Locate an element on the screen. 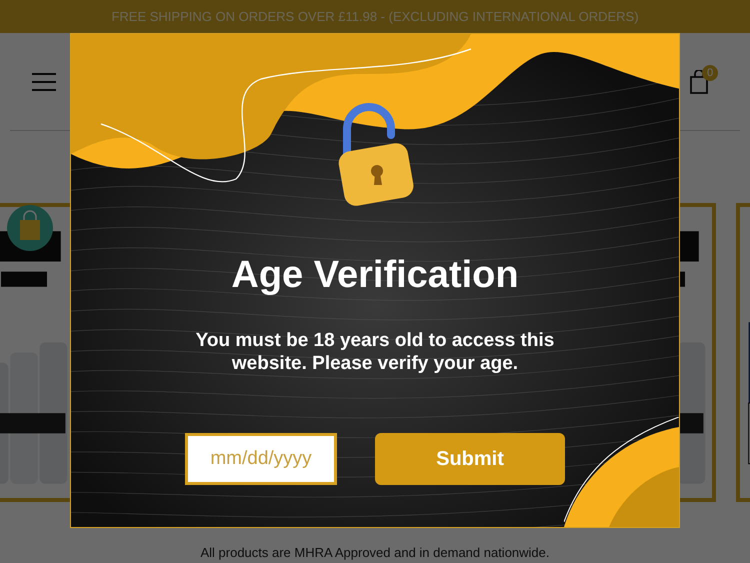 The image size is (750, 563). dialog-message: You must be 18 years old to access this website. Please verify your age. is located at coordinates (375, 352).